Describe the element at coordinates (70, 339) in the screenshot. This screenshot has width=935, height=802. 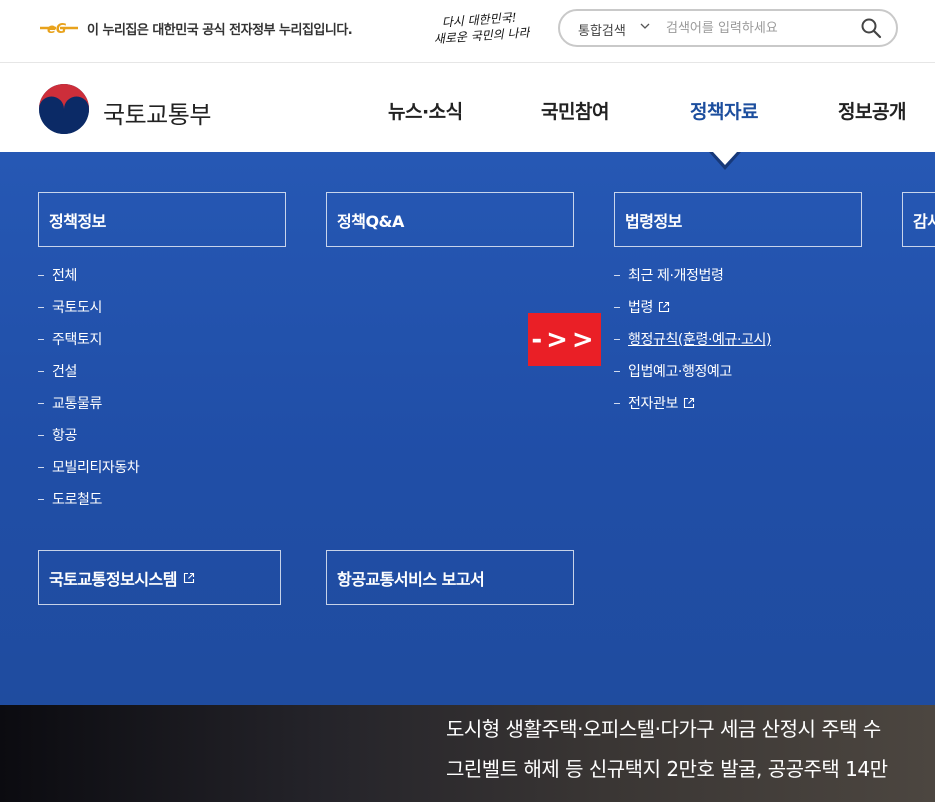
I see `submenu-item: 주택토지` at that location.